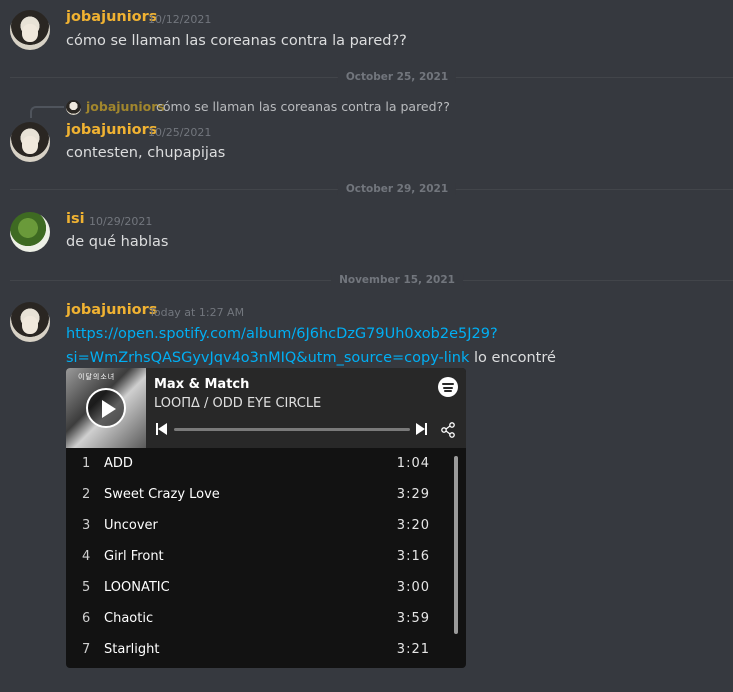 This screenshot has height=692, width=733. I want to click on track-number: 6, so click(86, 618).